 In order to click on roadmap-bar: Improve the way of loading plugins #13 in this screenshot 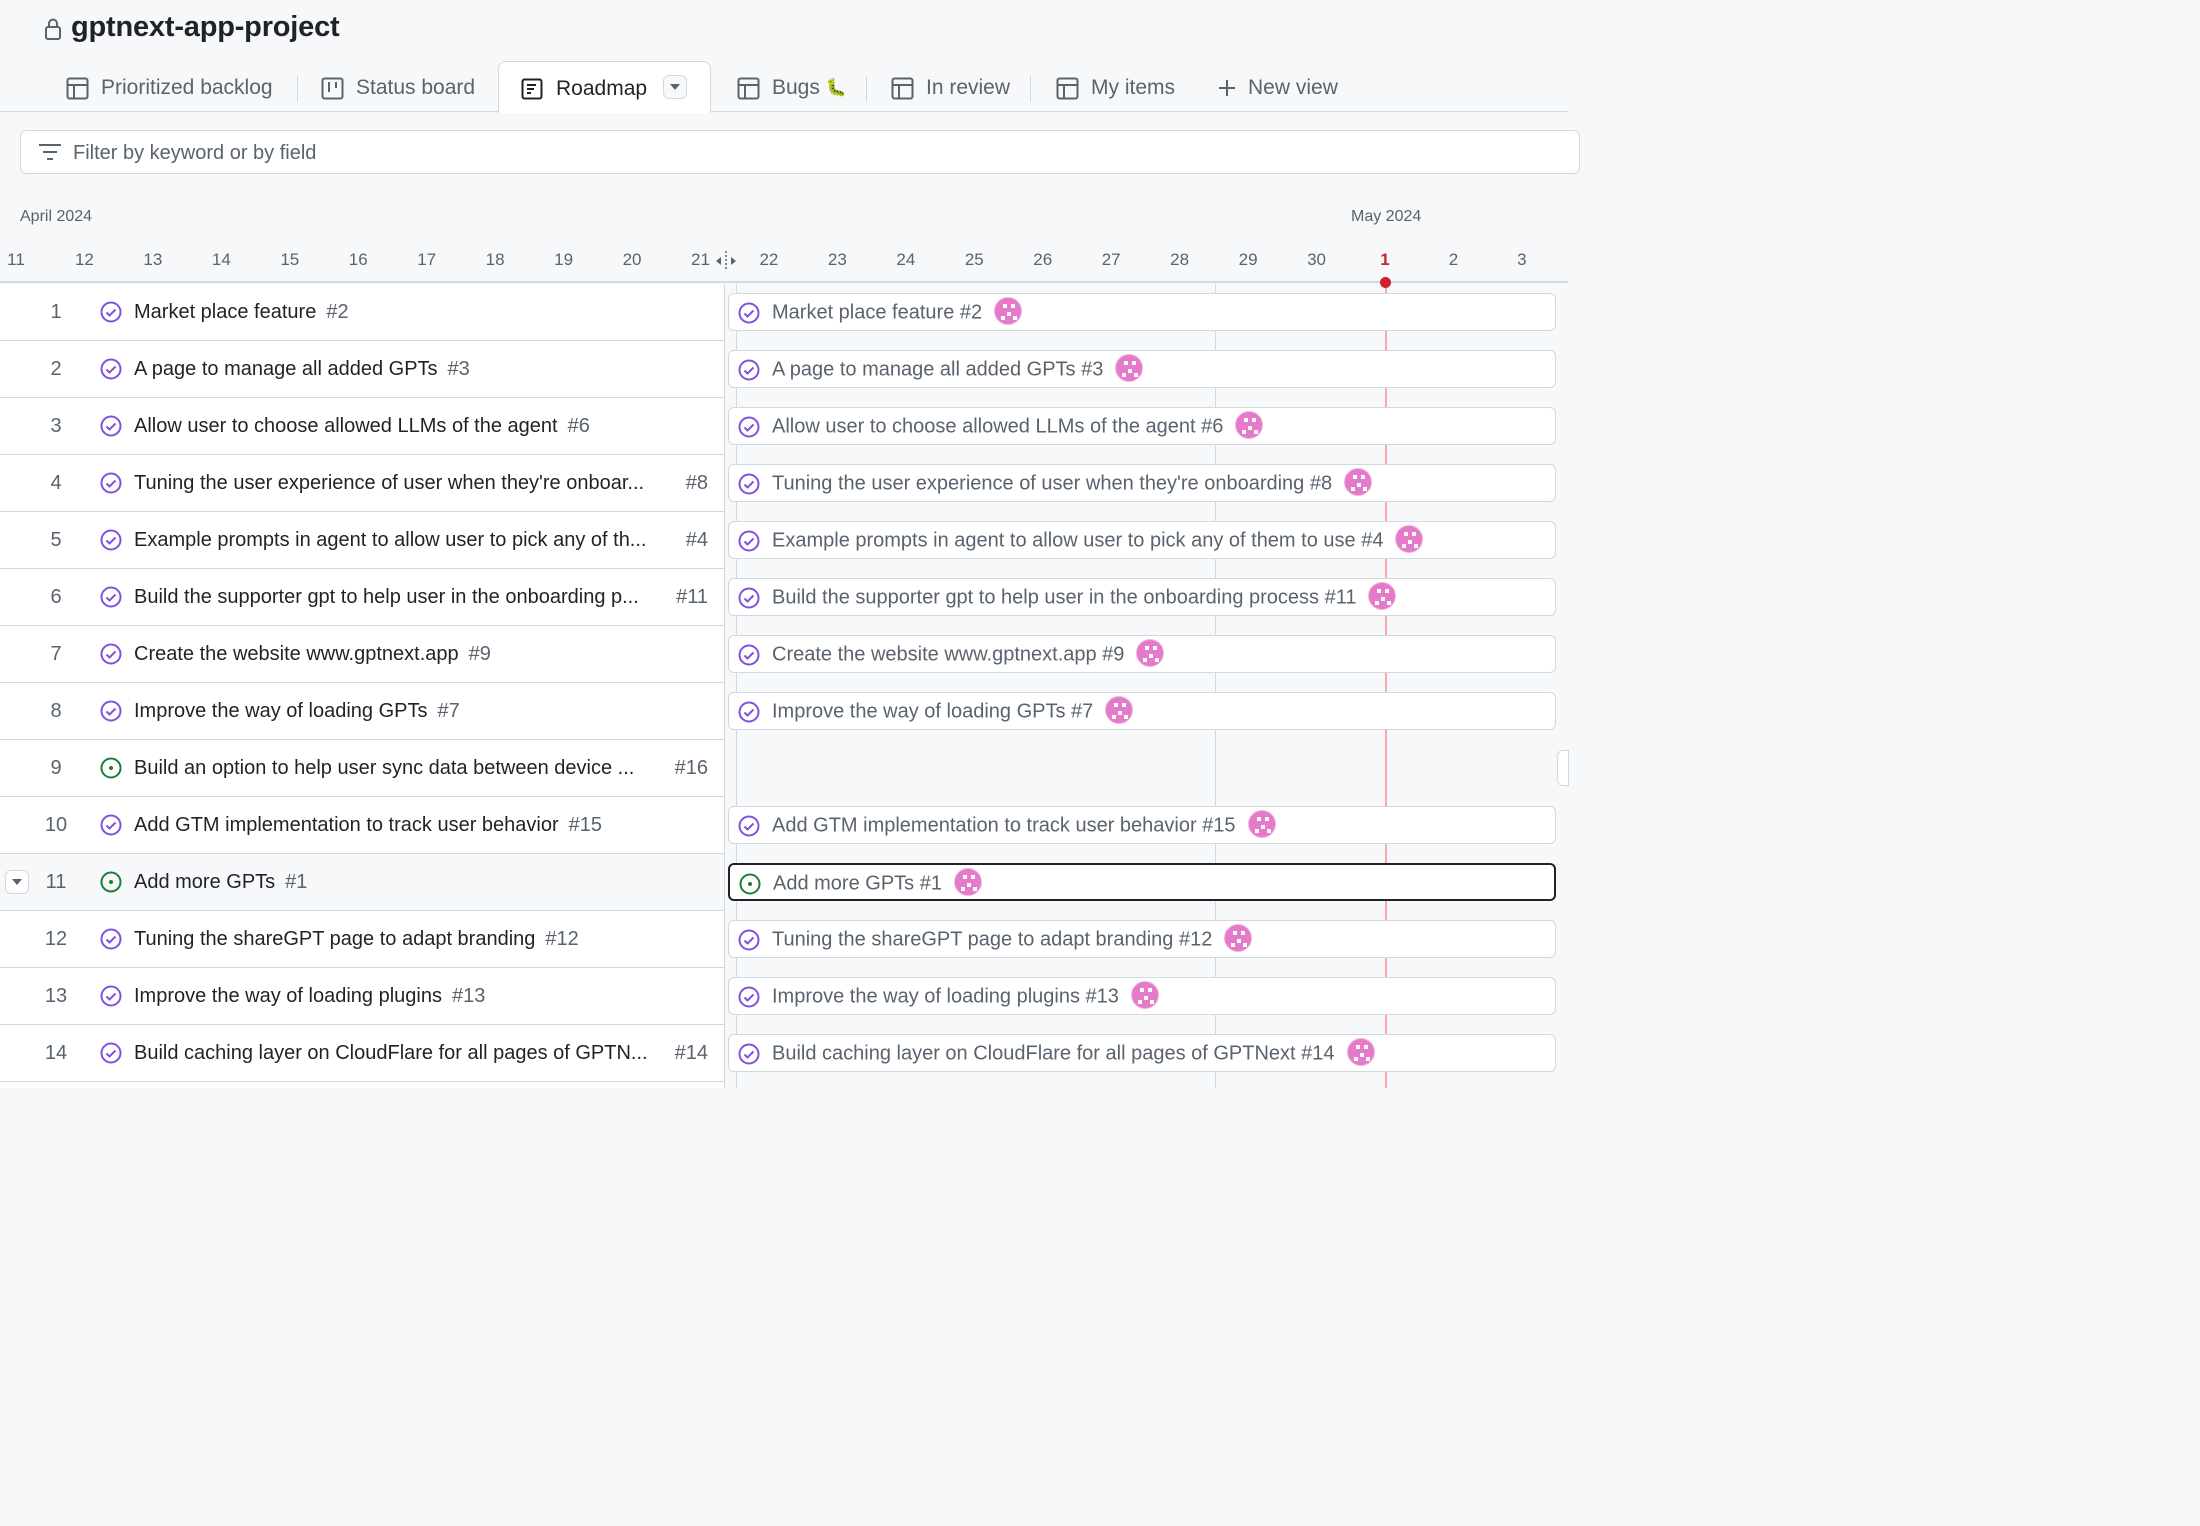, I will do `click(1142, 996)`.